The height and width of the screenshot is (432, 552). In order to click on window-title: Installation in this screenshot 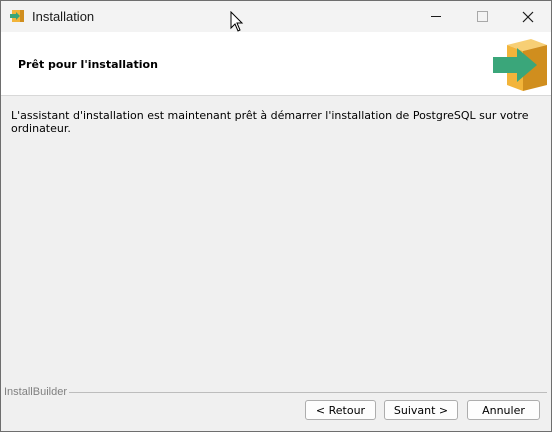, I will do `click(63, 16)`.